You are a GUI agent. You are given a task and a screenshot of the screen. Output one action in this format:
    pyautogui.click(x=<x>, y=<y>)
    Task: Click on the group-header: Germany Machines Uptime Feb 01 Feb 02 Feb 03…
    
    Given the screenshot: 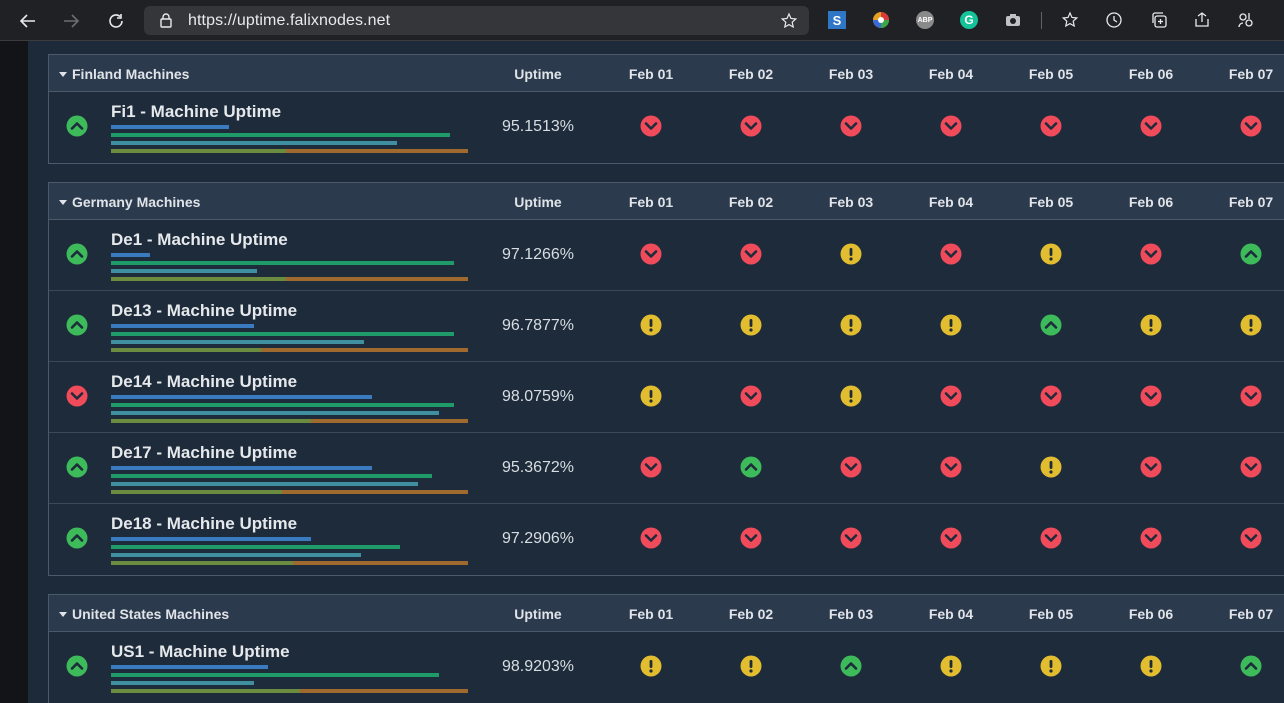 What is the action you would take?
    pyautogui.click(x=666, y=201)
    